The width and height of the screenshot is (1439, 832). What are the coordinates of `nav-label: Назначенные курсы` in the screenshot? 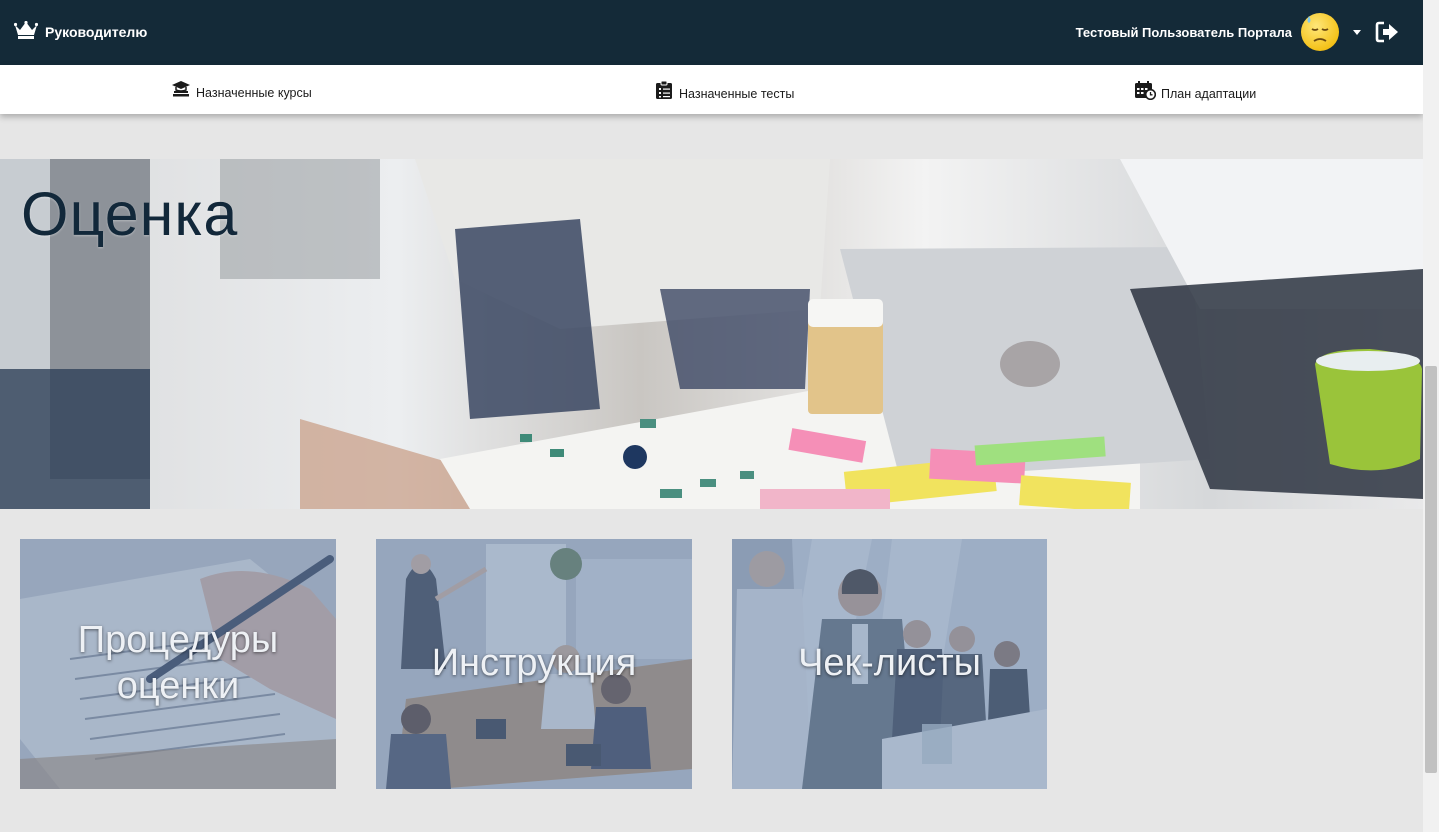 It's located at (254, 92).